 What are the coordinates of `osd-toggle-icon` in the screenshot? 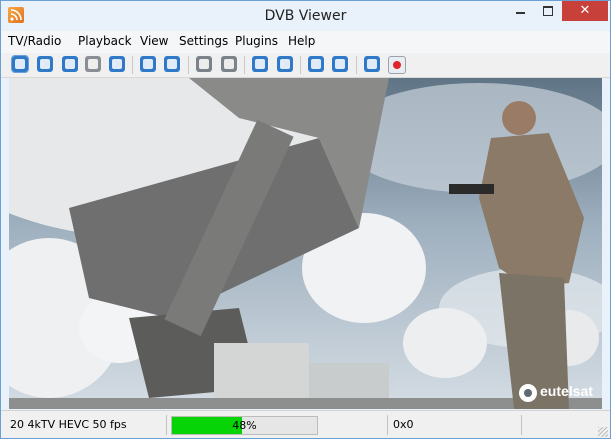 It's located at (20, 64).